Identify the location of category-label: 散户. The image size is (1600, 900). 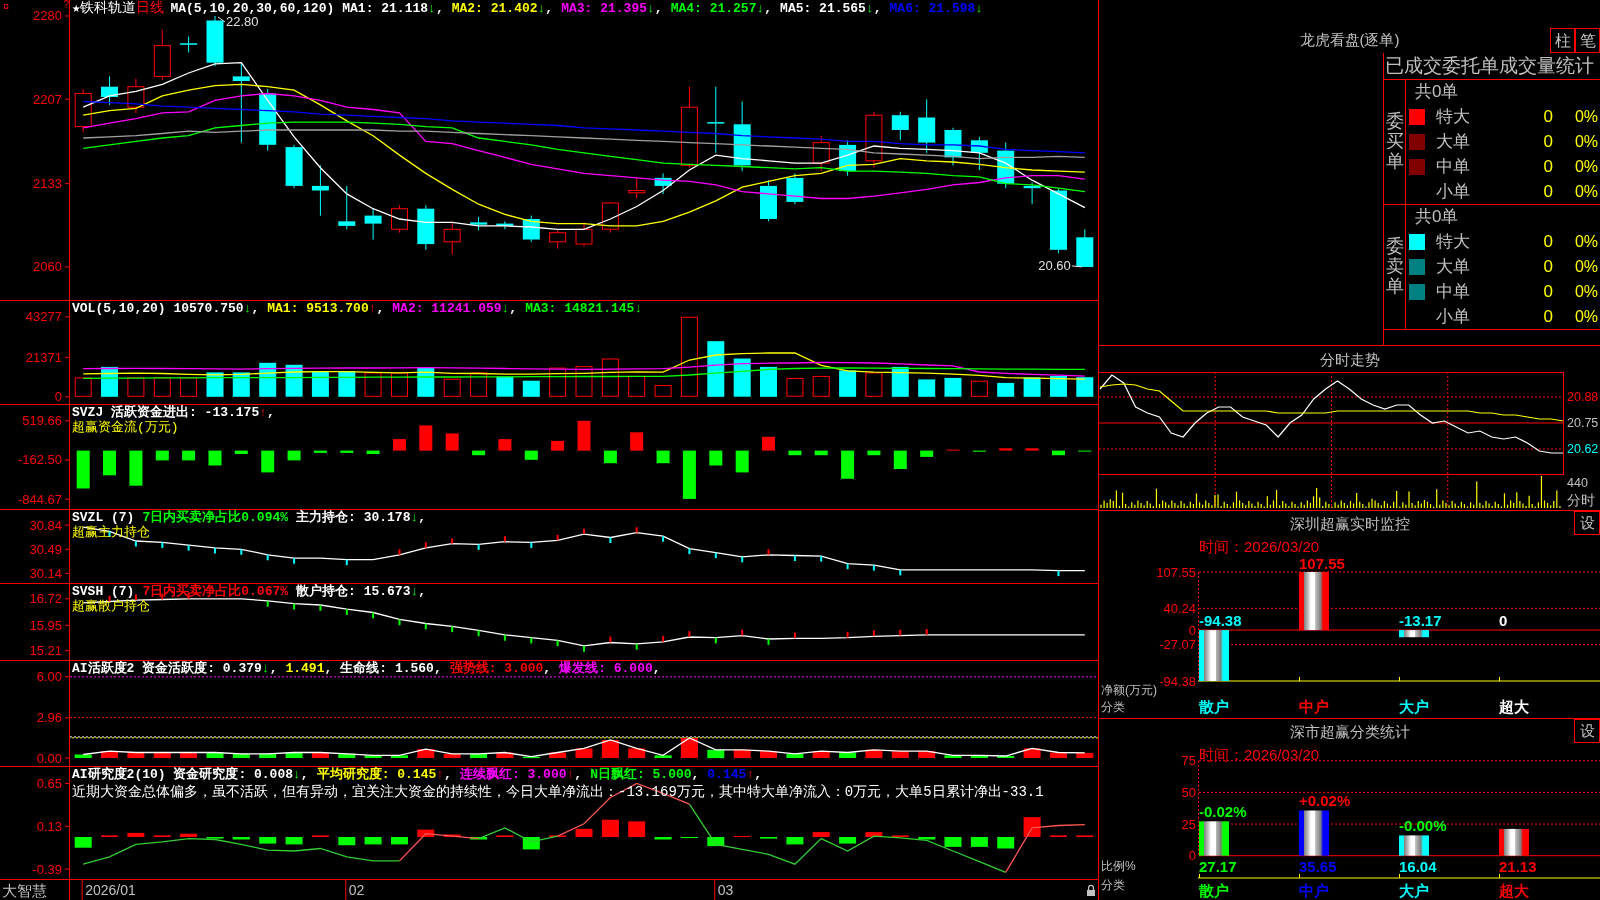
(1214, 706).